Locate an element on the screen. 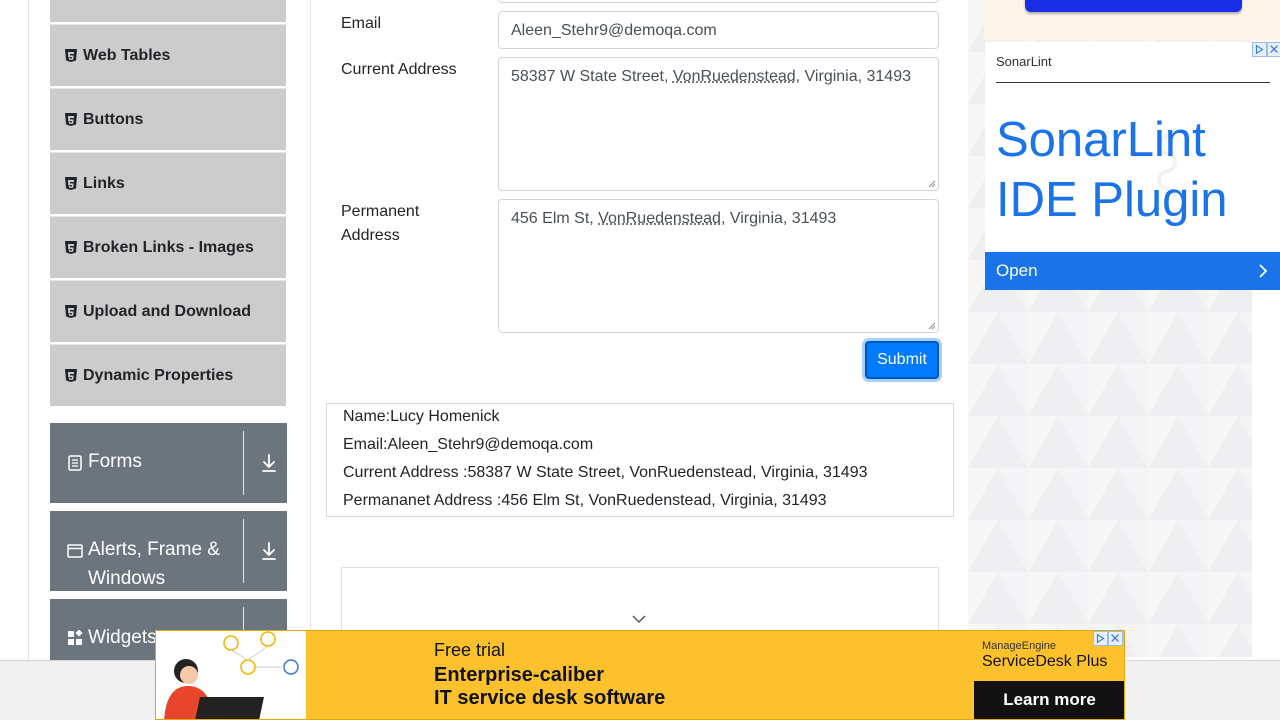 Image resolution: width=1280 pixels, height=720 pixels. sidebar-divider is located at coordinates (310, 330).